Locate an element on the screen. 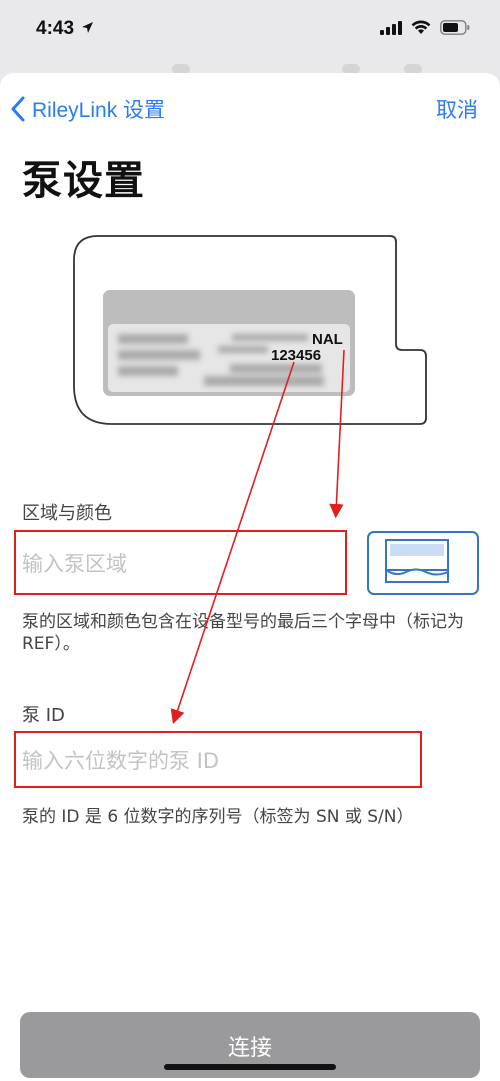 This screenshot has width=500, height=1081. pump-id-input-placeholder: 输入六位数字的泵 ID is located at coordinates (121, 760).